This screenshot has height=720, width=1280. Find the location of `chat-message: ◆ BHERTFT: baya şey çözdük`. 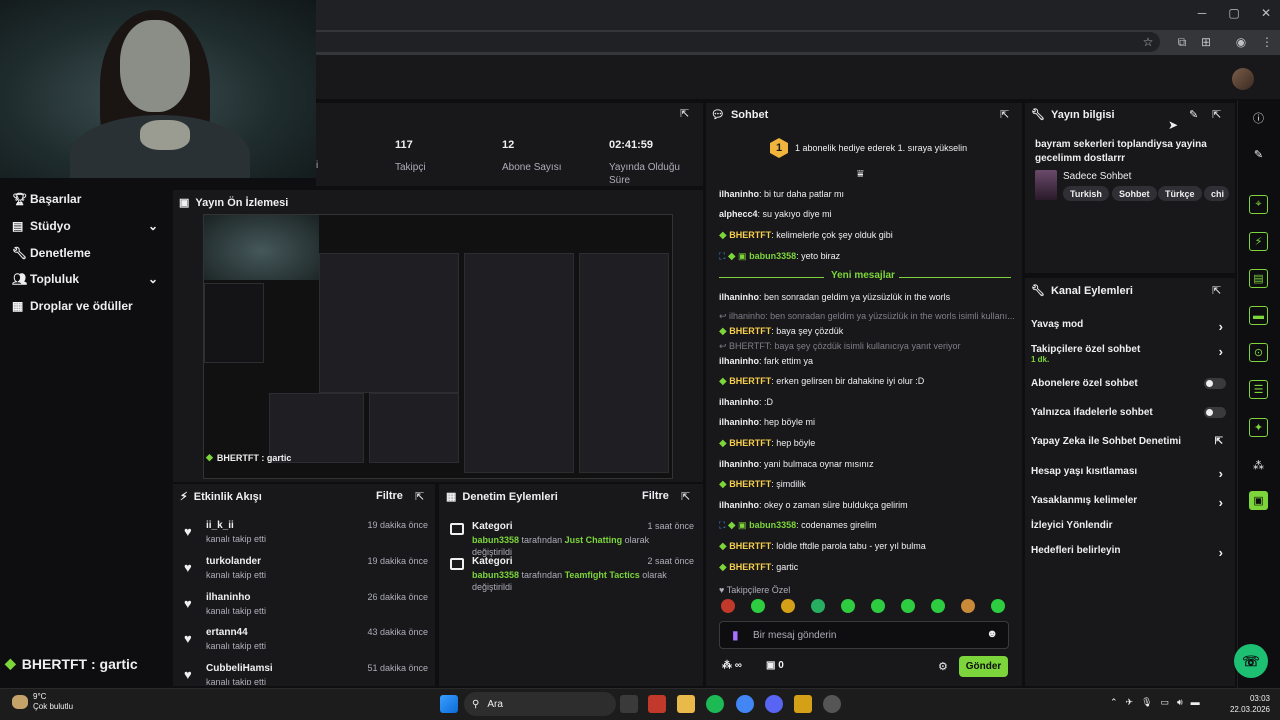

chat-message: ◆ BHERTFT: baya şey çözdük is located at coordinates (864, 331).